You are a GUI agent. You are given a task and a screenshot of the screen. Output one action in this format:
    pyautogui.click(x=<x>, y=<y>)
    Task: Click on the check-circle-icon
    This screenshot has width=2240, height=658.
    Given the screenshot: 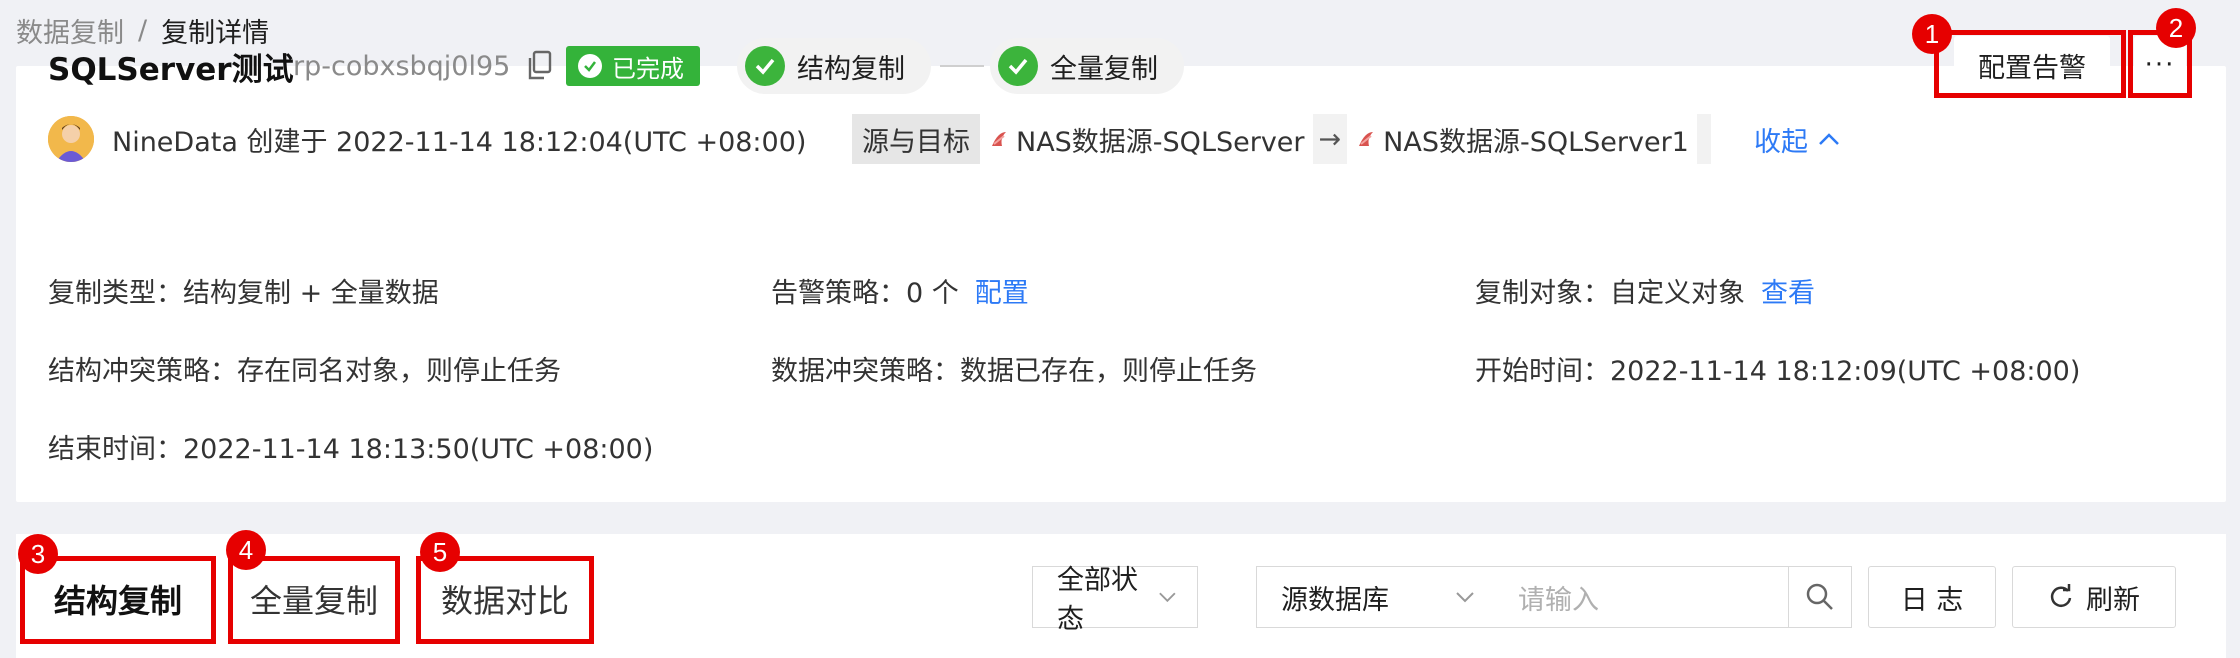 What is the action you would take?
    pyautogui.click(x=590, y=66)
    